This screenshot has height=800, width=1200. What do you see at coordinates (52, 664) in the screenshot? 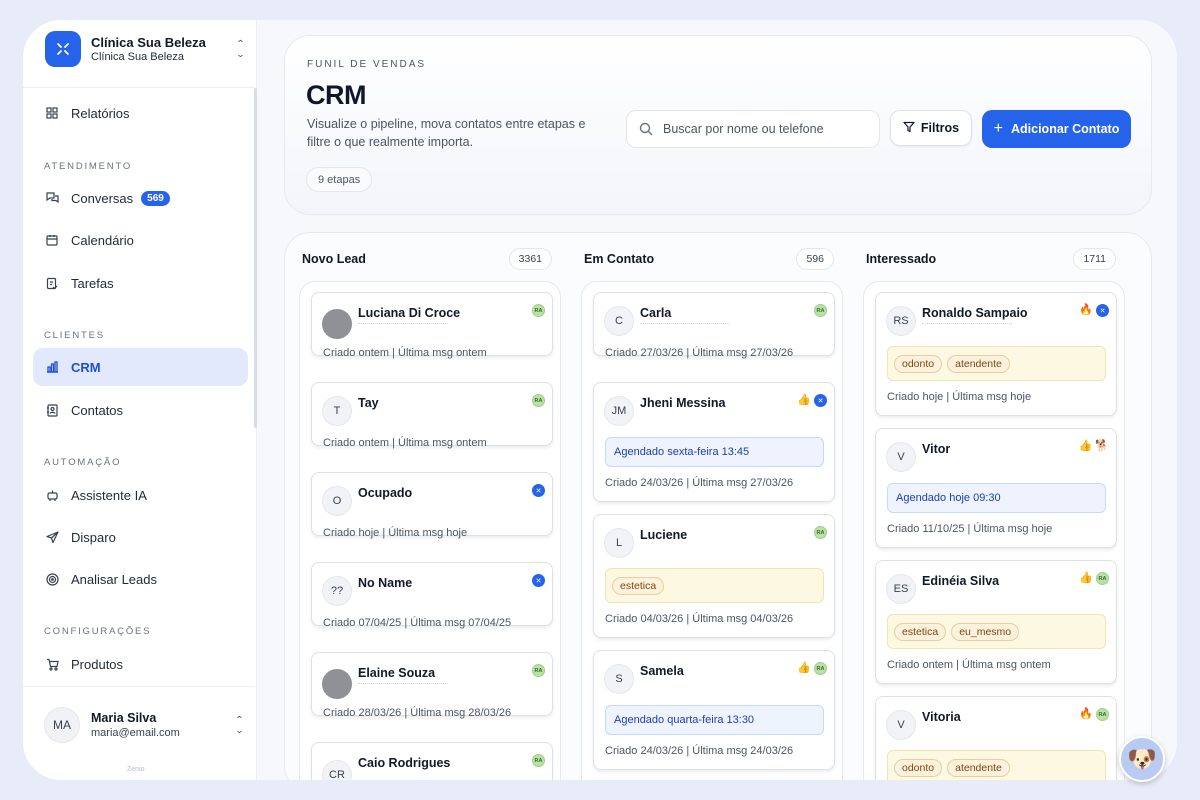
I see `cart-icon` at bounding box center [52, 664].